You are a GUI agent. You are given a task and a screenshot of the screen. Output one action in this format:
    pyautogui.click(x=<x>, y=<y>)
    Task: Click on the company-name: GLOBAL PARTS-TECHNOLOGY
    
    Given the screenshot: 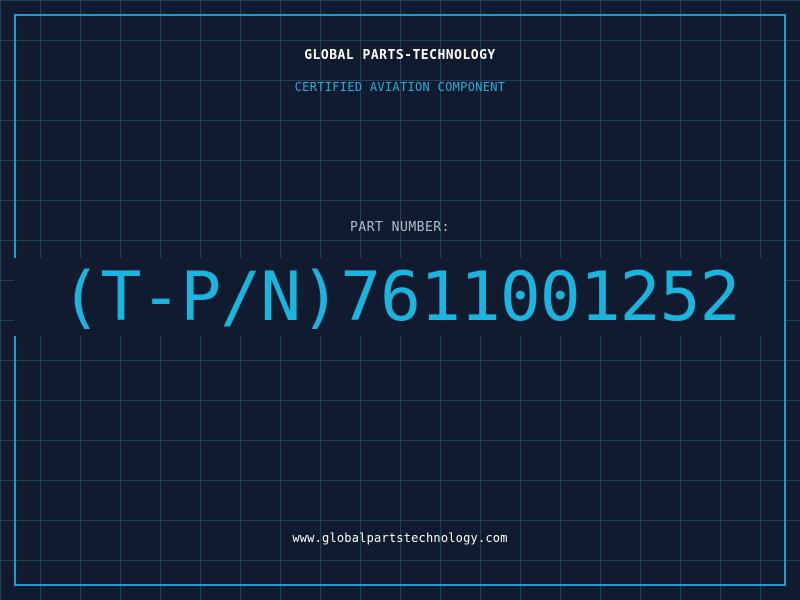 What is the action you would take?
    pyautogui.click(x=400, y=55)
    